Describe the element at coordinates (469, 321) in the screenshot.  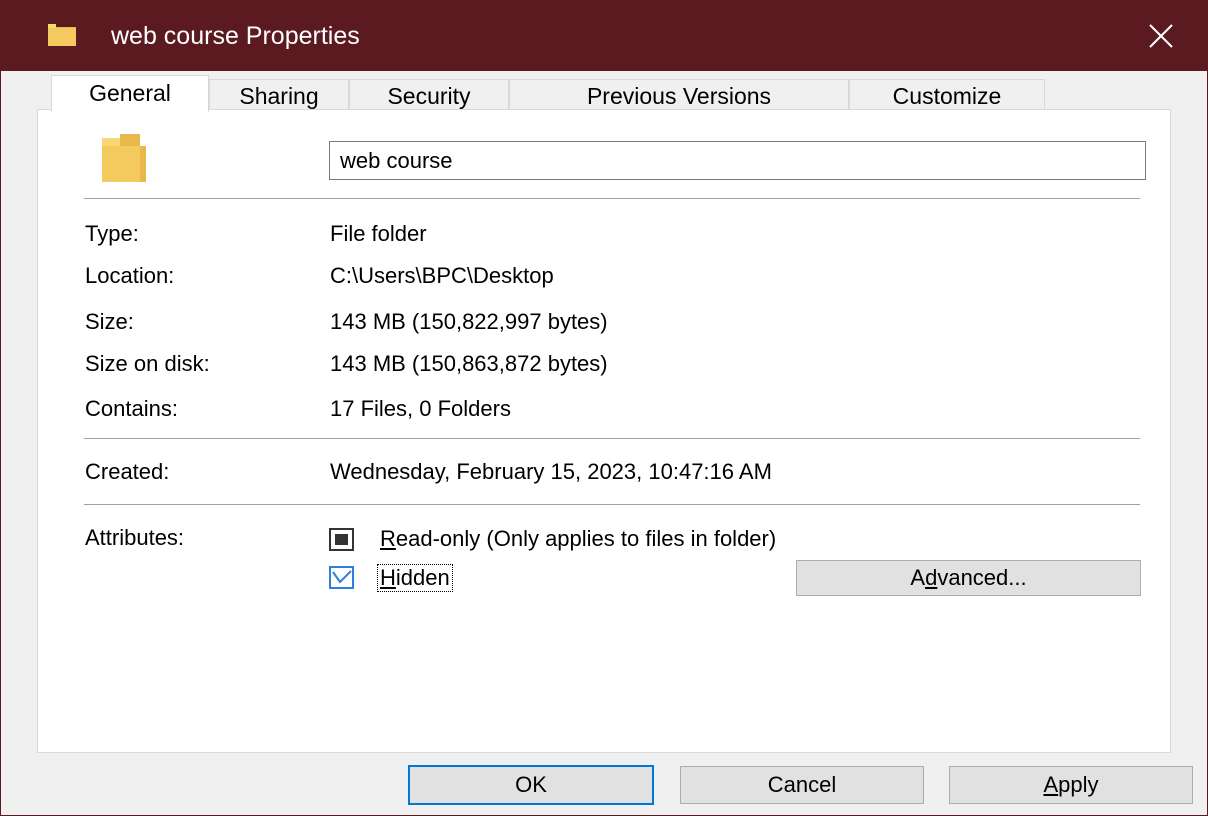
I see `size-value: 143 MB (150,822,997 bytes)` at that location.